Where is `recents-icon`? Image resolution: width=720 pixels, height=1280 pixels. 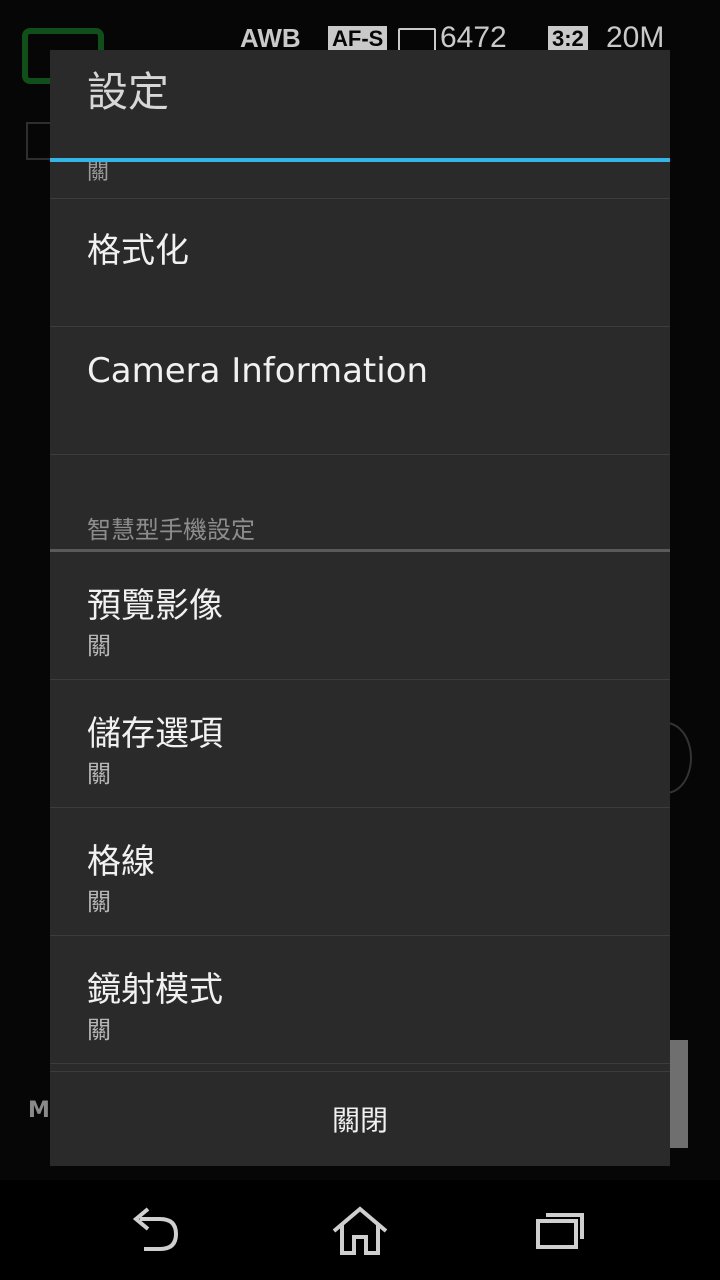
recents-icon is located at coordinates (560, 1231).